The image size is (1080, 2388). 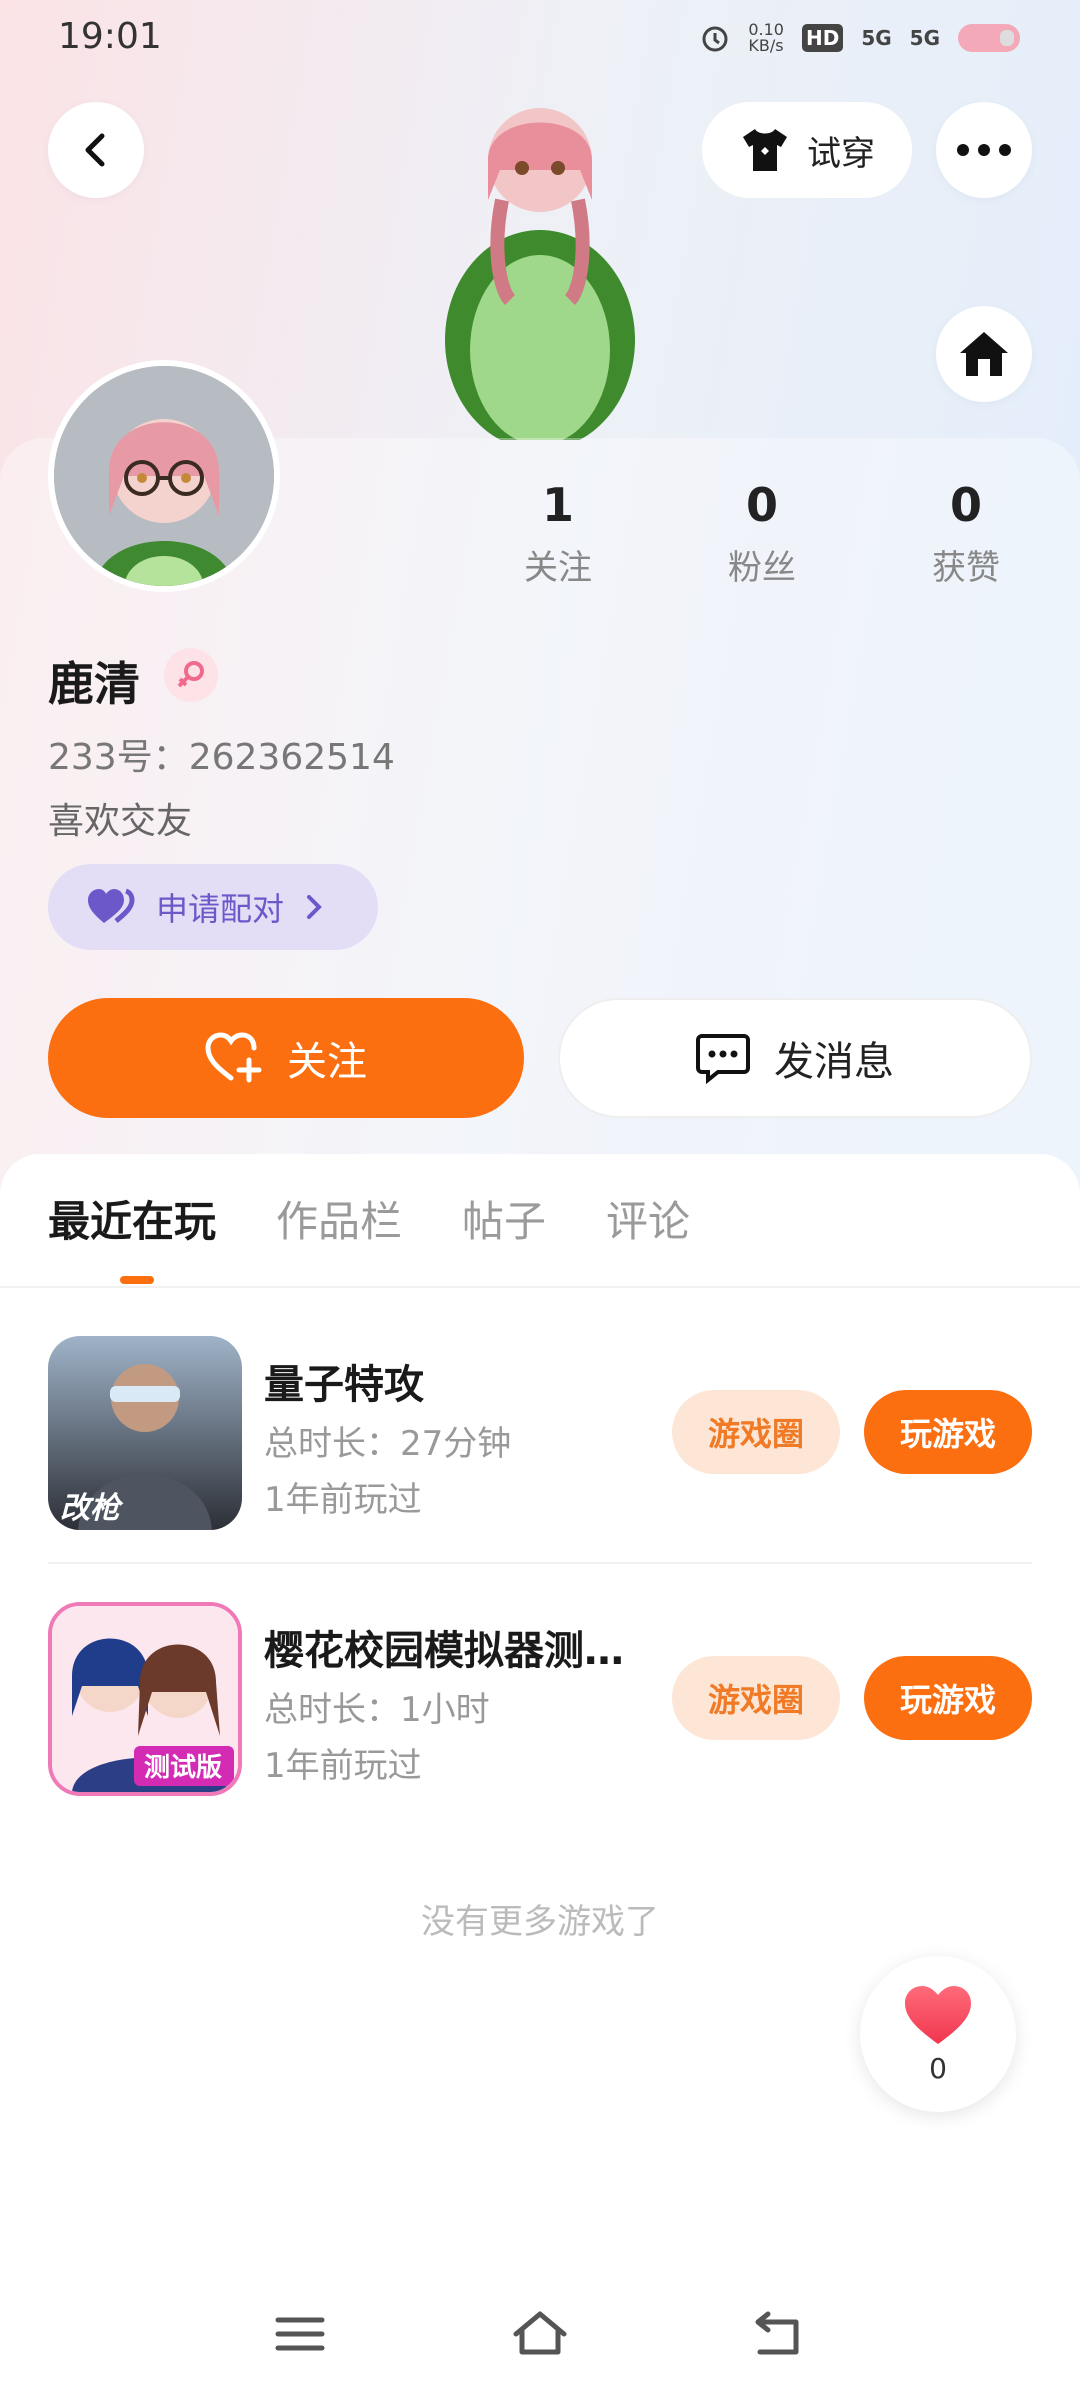 I want to click on game-icon-art: 改枪, so click(x=145, y=1433).